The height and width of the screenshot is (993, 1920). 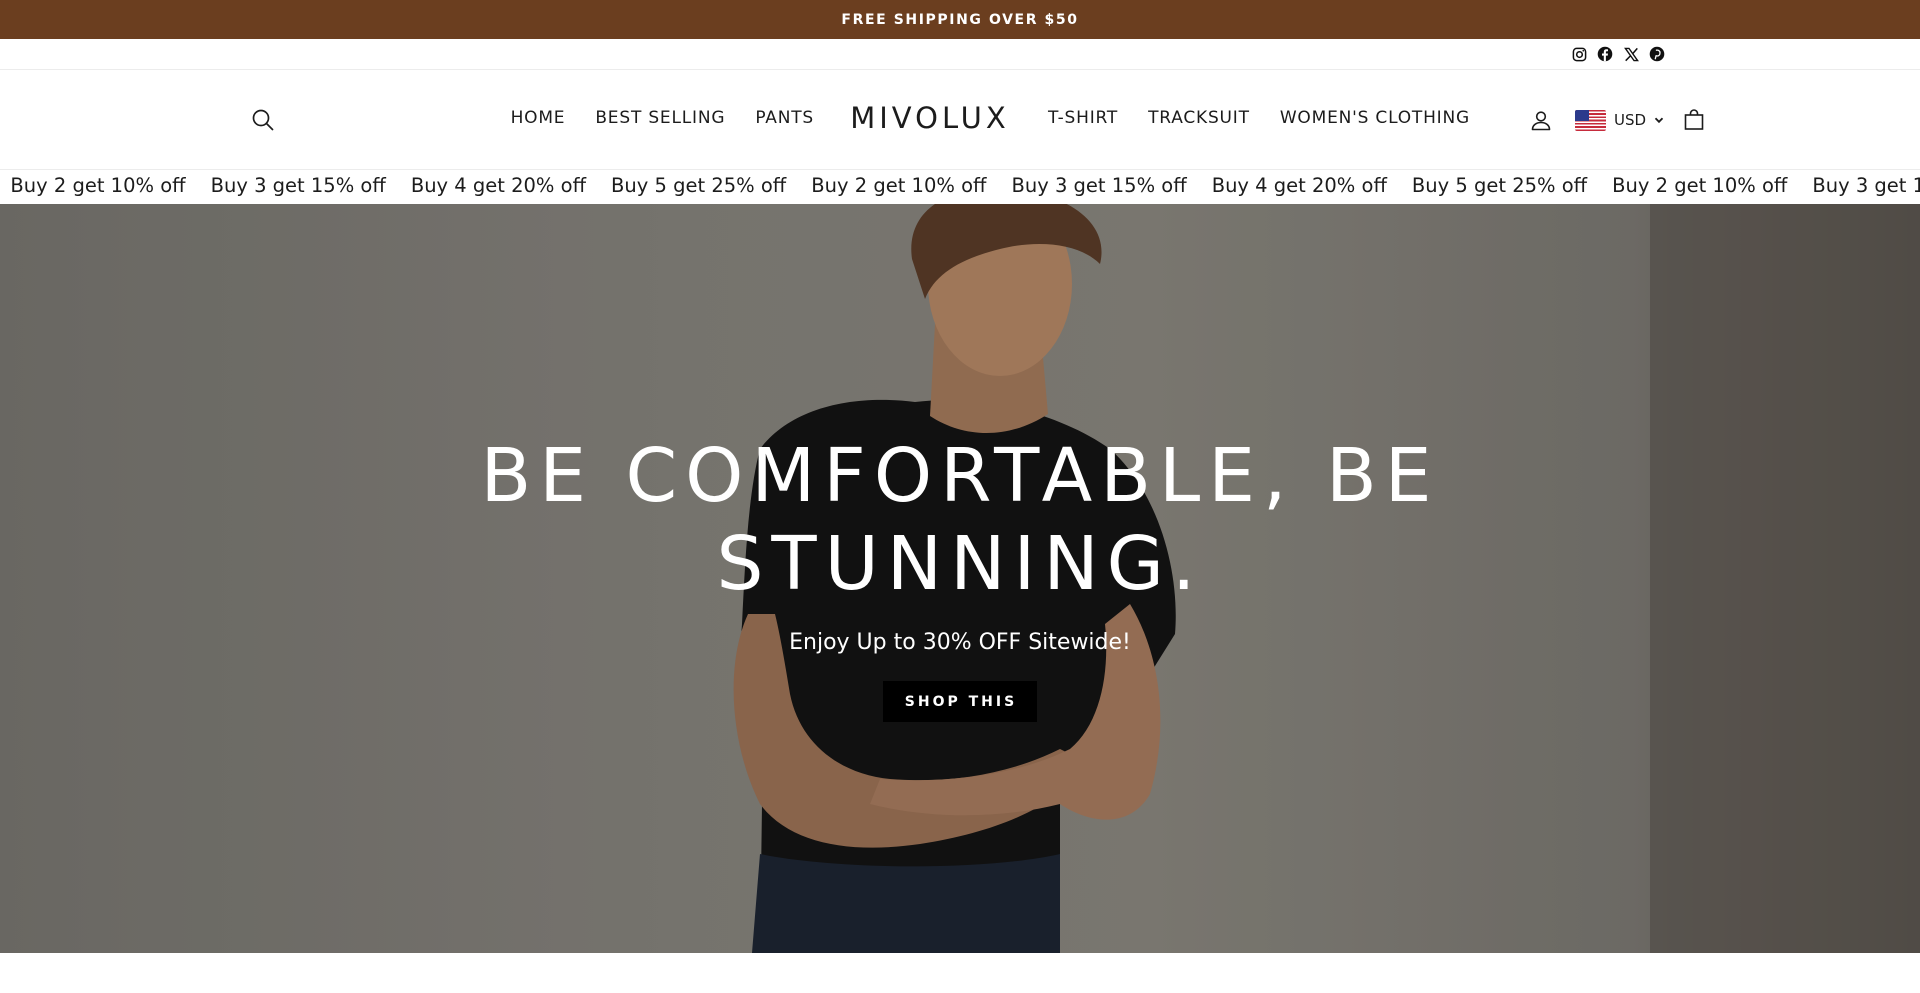 I want to click on search-button, so click(x=264, y=121).